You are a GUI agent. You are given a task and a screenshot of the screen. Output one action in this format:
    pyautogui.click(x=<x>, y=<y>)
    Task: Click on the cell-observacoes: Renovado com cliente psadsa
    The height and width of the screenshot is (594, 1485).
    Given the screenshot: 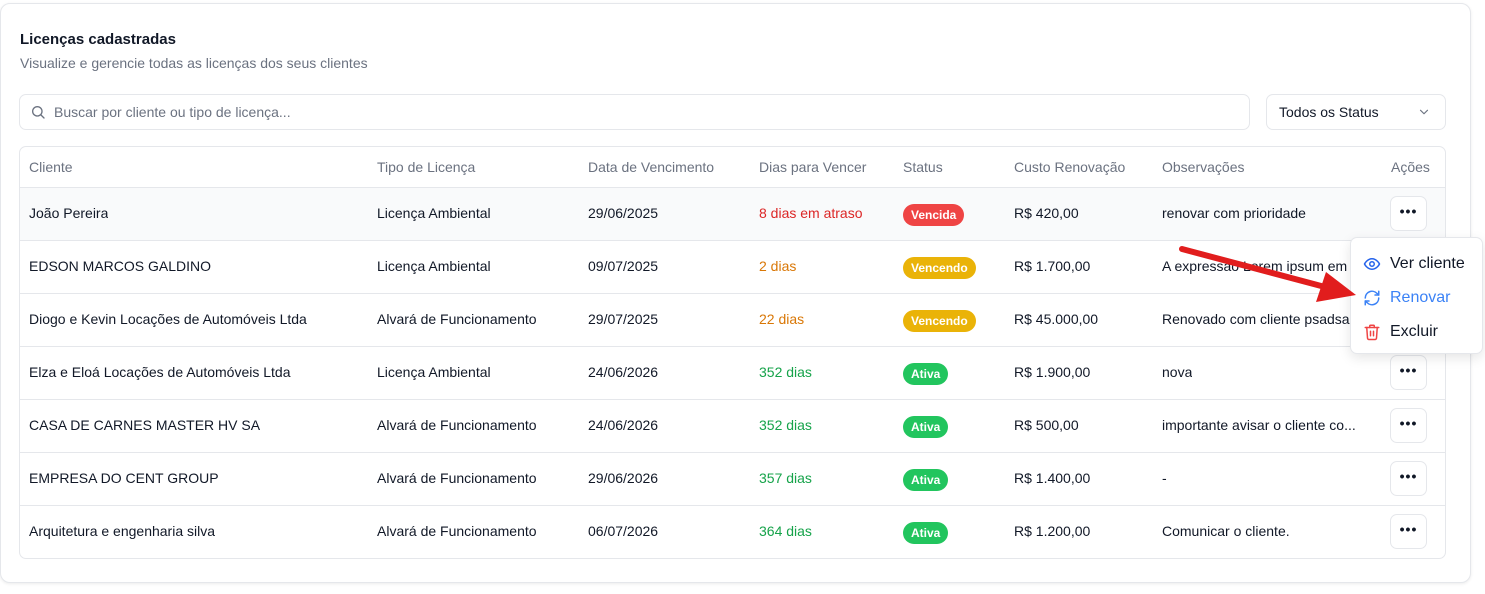 What is the action you would take?
    pyautogui.click(x=1256, y=319)
    